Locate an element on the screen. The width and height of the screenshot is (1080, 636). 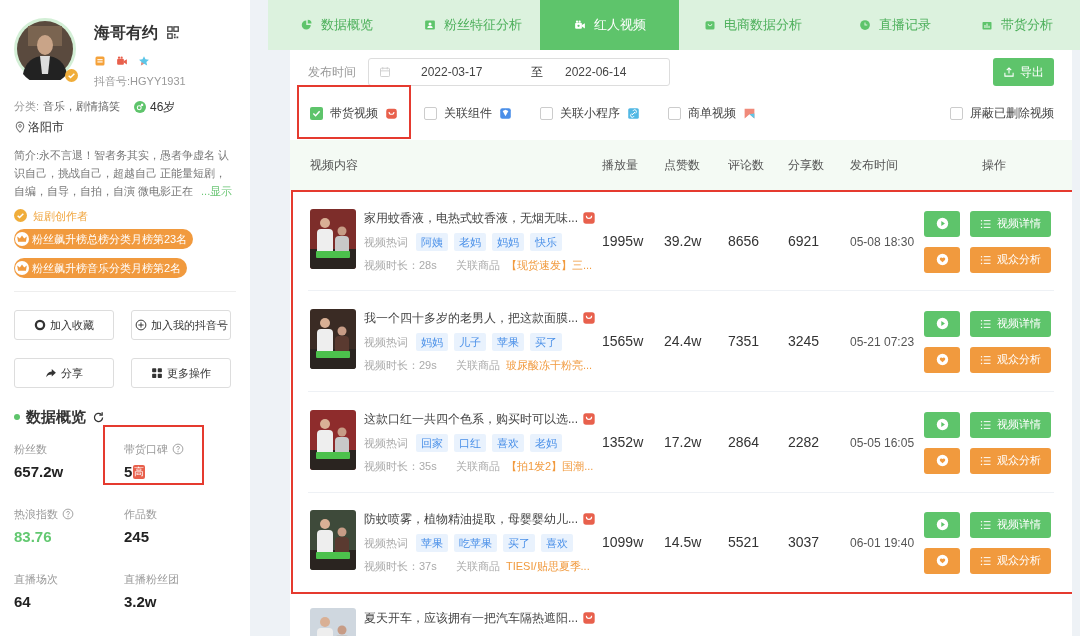
rating-badge: 高 is located at coordinates (139, 472).